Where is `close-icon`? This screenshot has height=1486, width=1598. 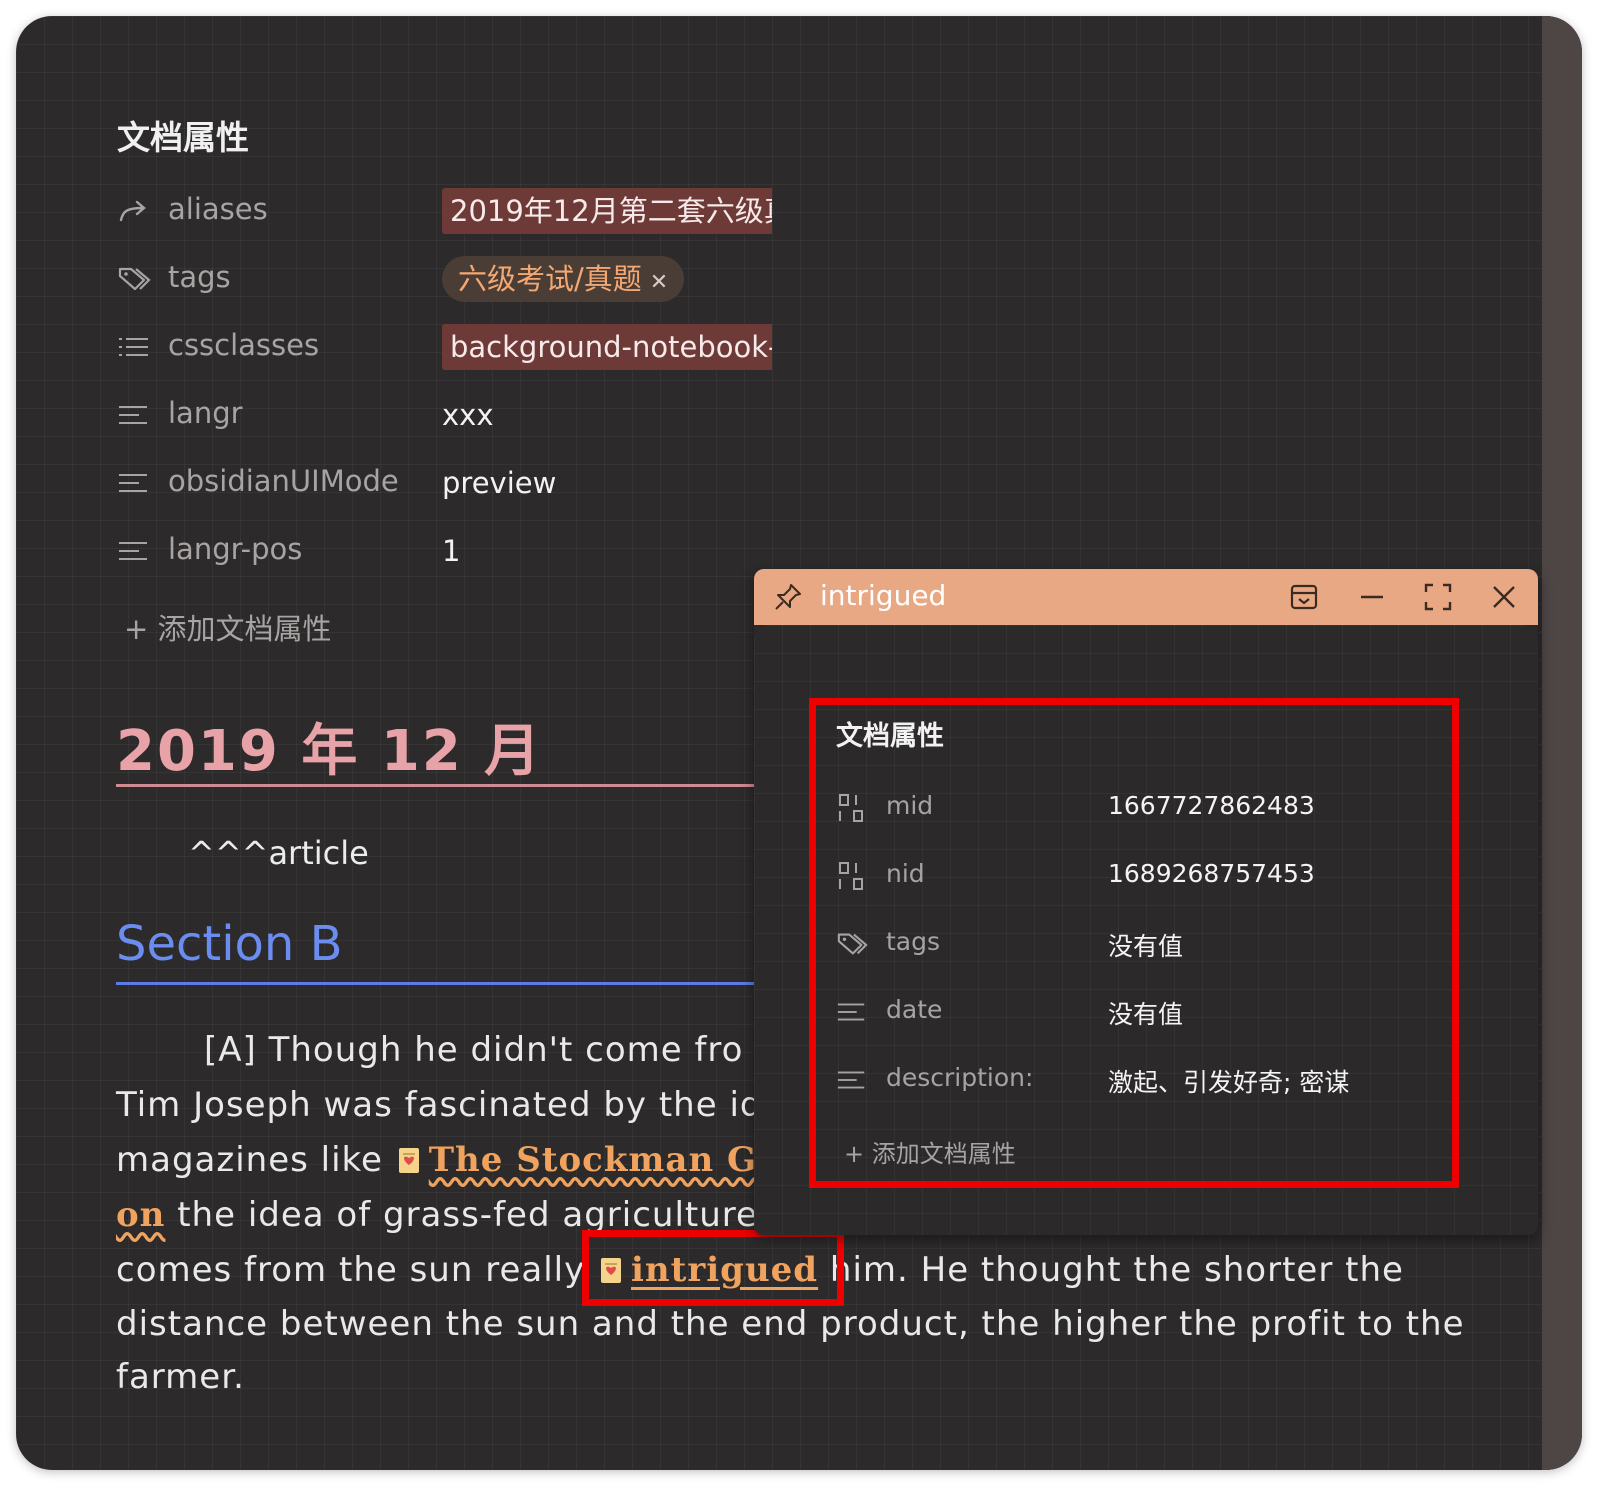
close-icon is located at coordinates (1504, 597).